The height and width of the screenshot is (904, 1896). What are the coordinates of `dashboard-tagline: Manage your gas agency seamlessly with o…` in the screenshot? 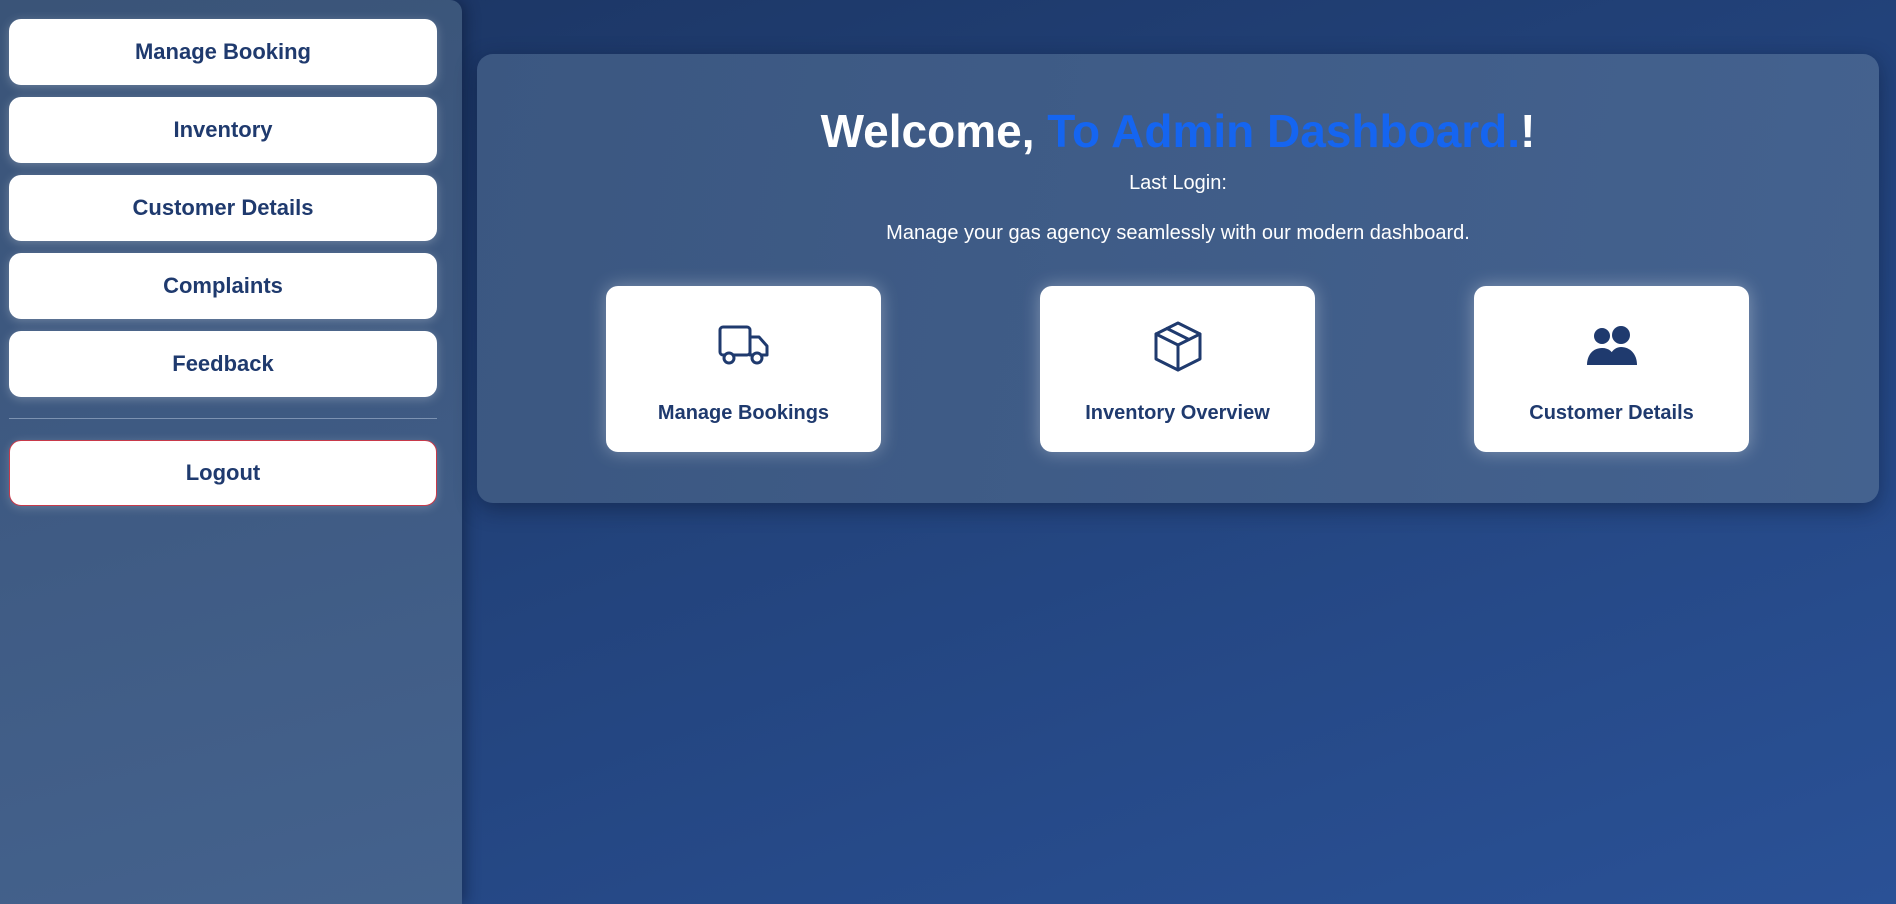 It's located at (1178, 233).